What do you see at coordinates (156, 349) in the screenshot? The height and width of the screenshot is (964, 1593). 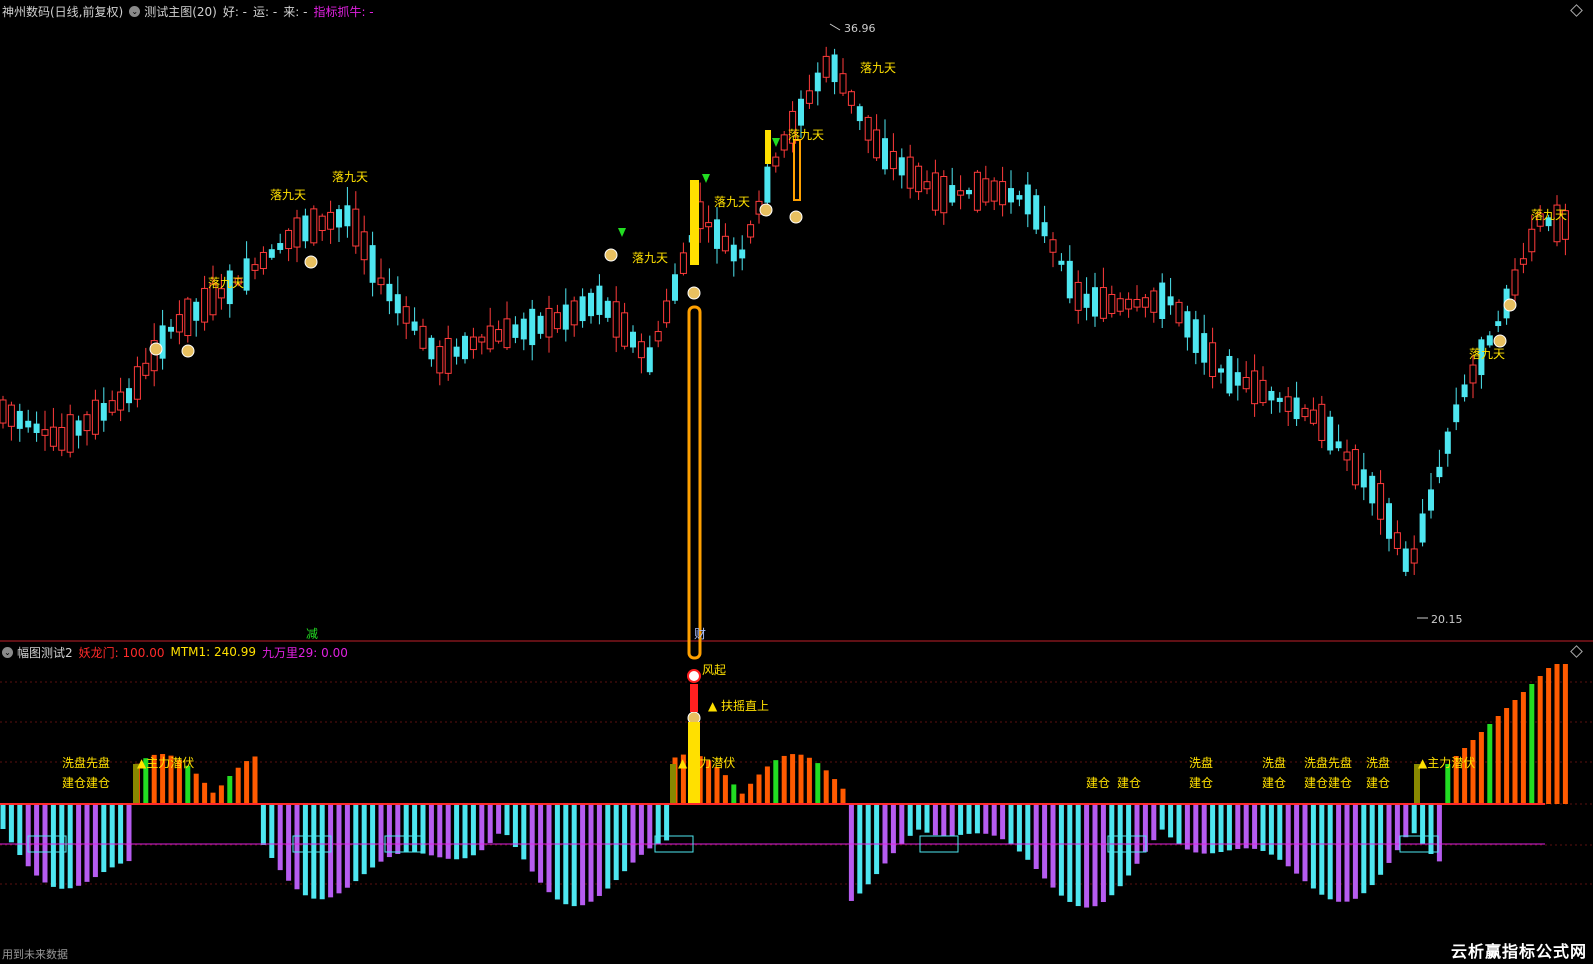 I see `money-bag-icon` at bounding box center [156, 349].